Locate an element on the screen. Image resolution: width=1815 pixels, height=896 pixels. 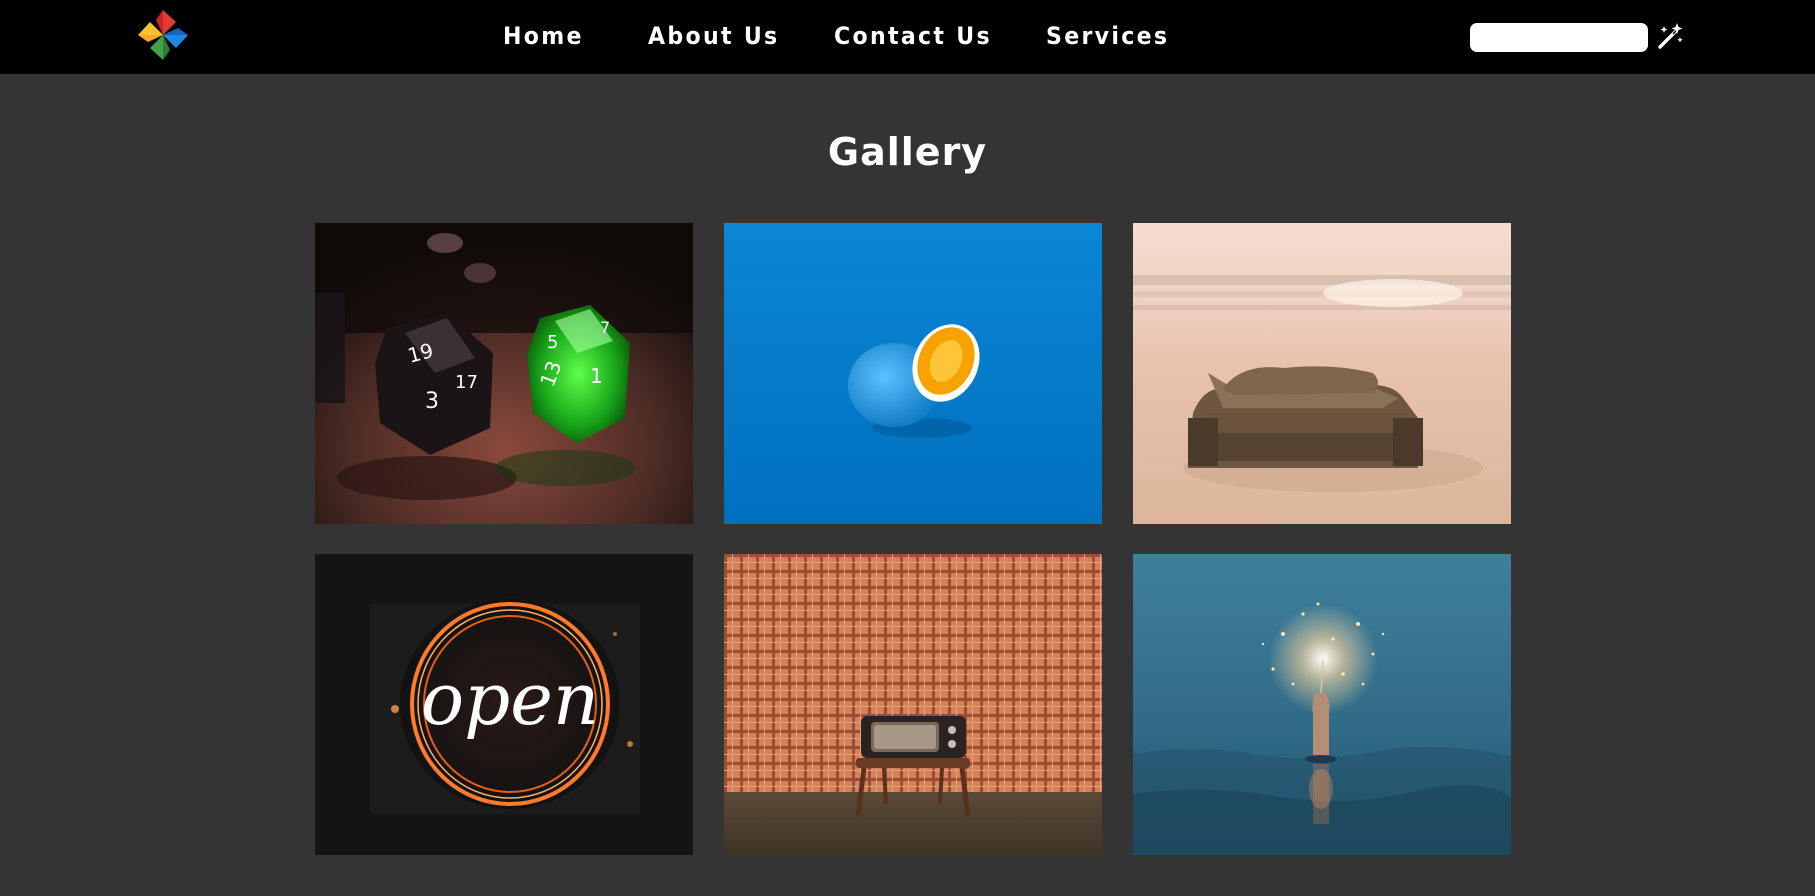
nav-services-link: Services is located at coordinates (1107, 36).